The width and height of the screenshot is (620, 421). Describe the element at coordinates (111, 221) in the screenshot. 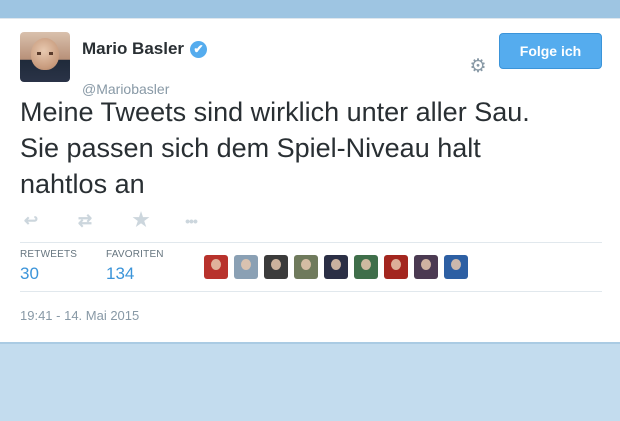

I see `tweet-actions: ↩ ⇄ ★ •••` at that location.